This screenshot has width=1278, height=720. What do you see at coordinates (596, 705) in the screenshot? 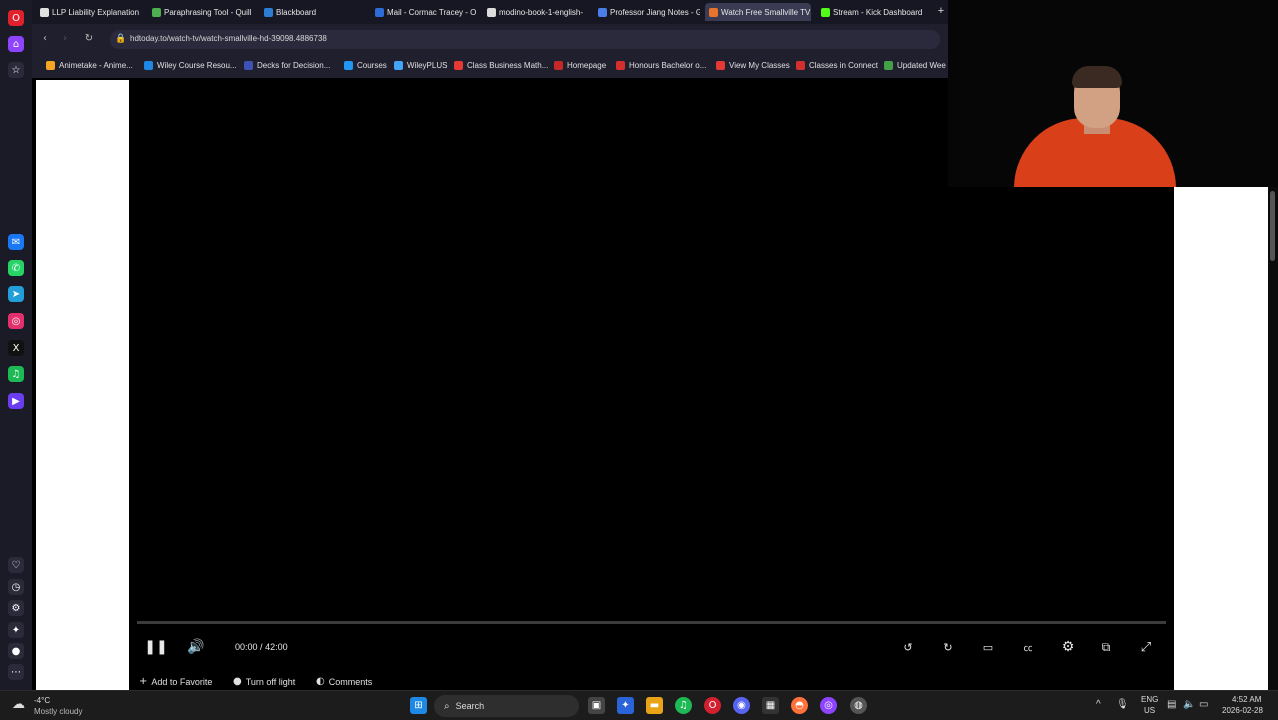
I see `task-view-icon: ▣` at bounding box center [596, 705].